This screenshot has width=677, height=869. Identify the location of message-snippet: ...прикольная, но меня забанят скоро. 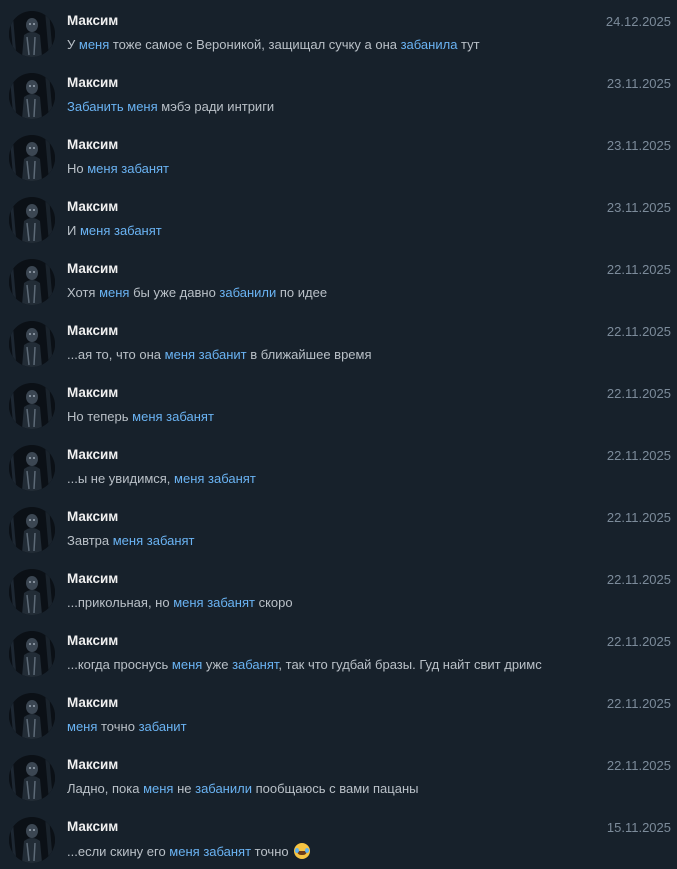
(368, 602).